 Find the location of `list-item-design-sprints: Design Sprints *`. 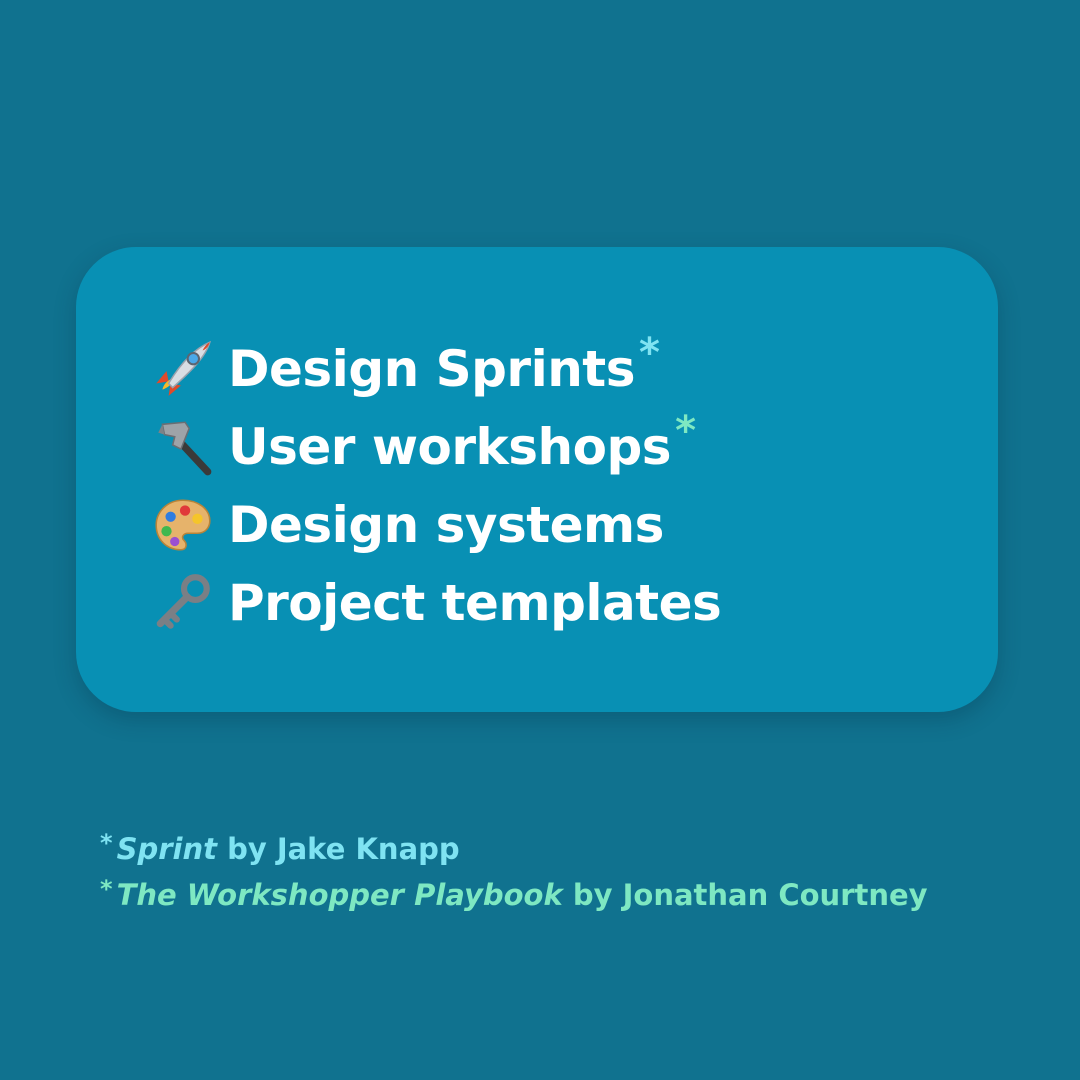

list-item-design-sprints: Design Sprints * is located at coordinates (437, 369).